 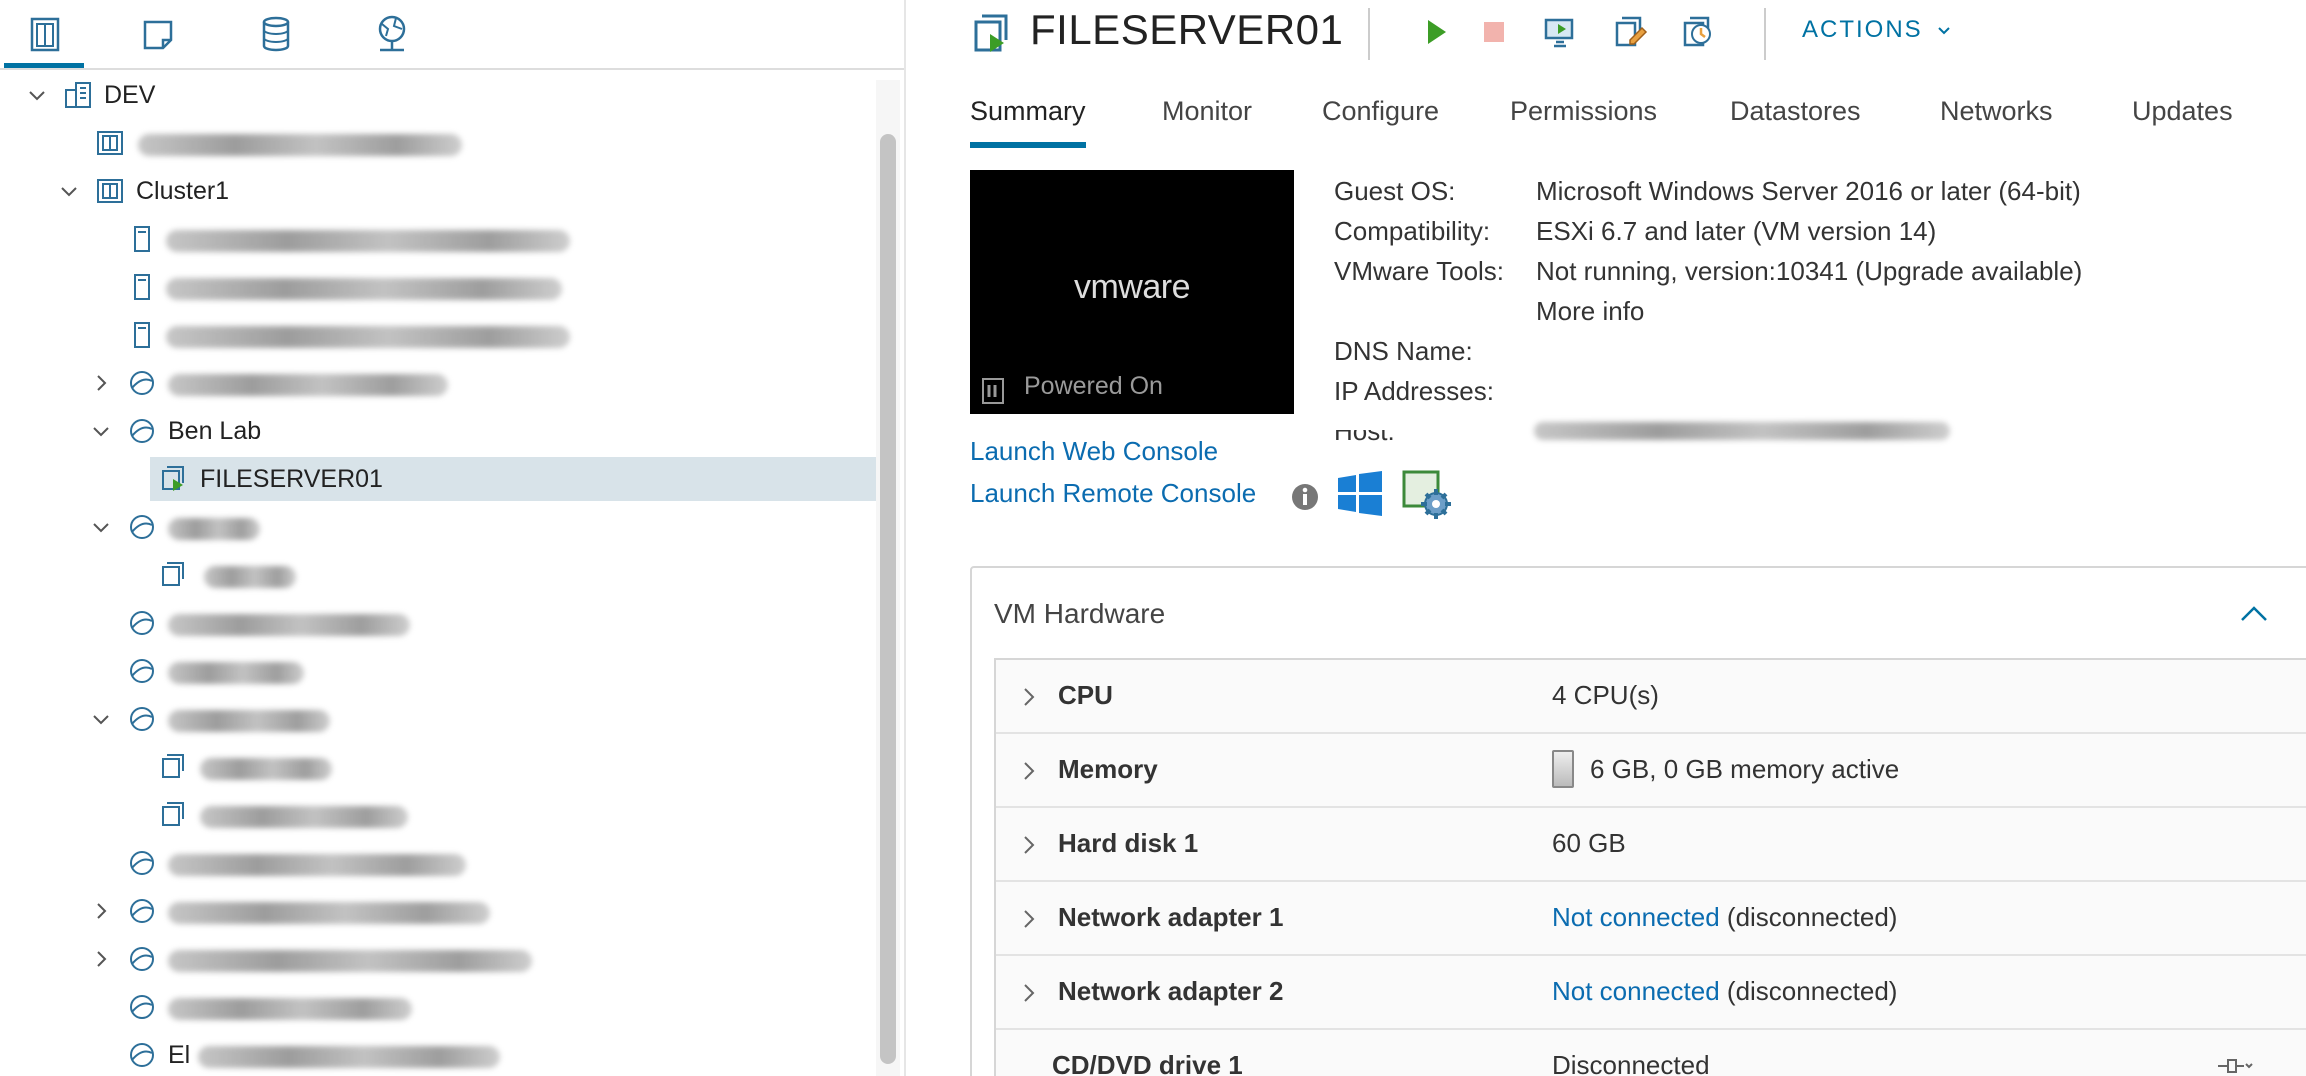 What do you see at coordinates (1094, 451) in the screenshot?
I see `launch-web-console-link: Launch Web Console` at bounding box center [1094, 451].